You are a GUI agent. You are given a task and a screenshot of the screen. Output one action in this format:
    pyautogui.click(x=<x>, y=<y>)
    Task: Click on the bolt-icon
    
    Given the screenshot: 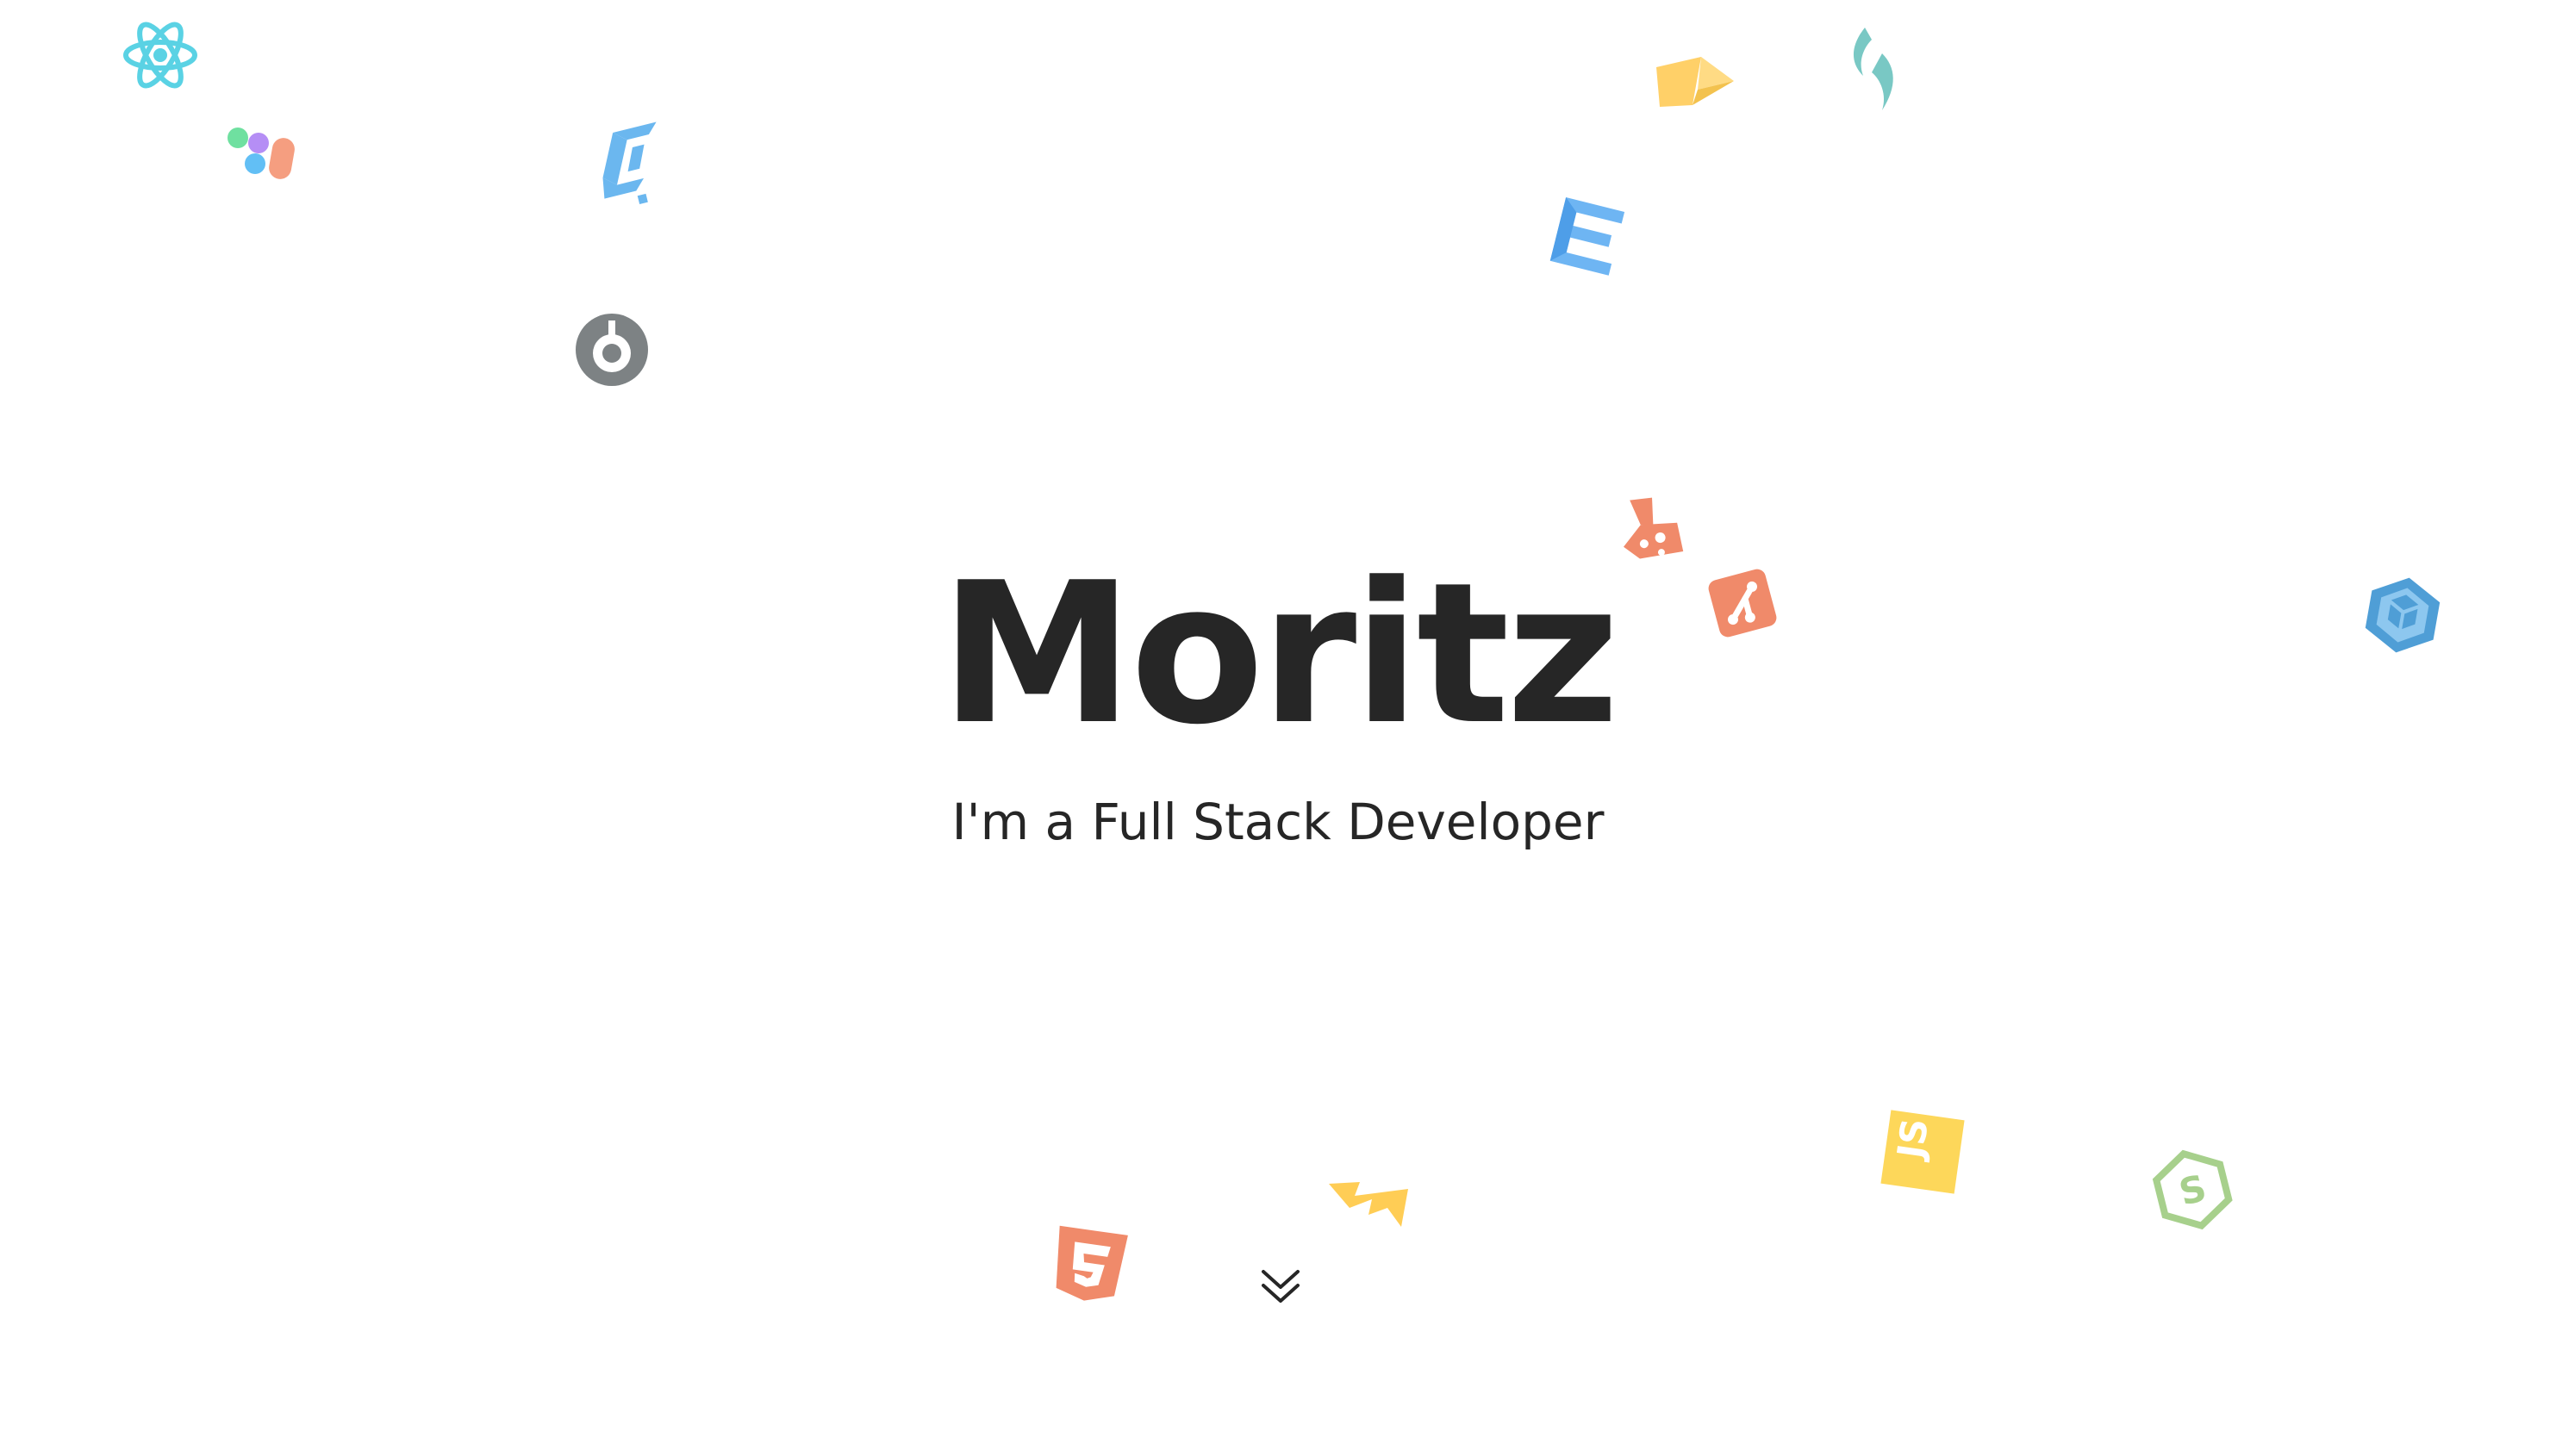 What is the action you would take?
    pyautogui.click(x=1368, y=1205)
    